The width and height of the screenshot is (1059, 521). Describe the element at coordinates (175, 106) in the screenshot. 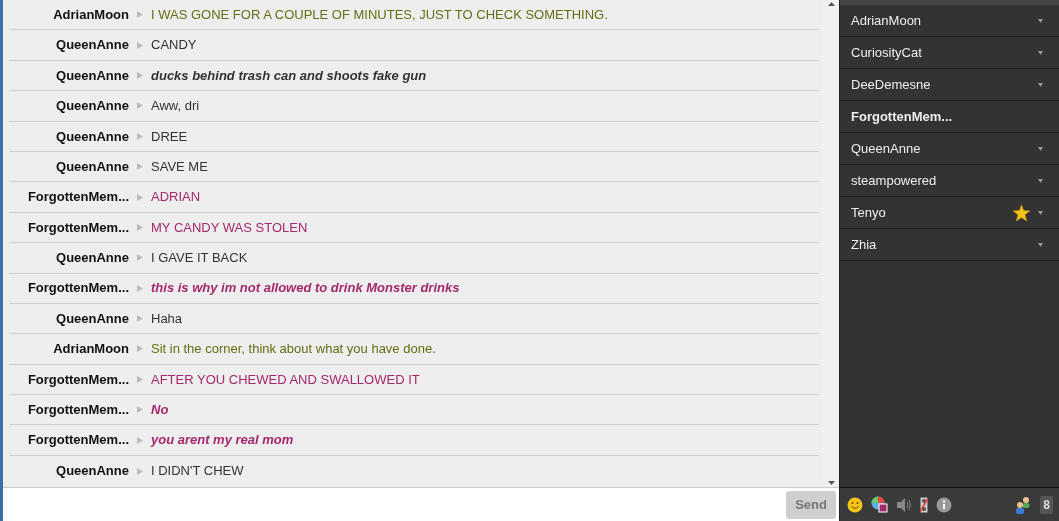

I see `message-text: Aww, dri` at that location.